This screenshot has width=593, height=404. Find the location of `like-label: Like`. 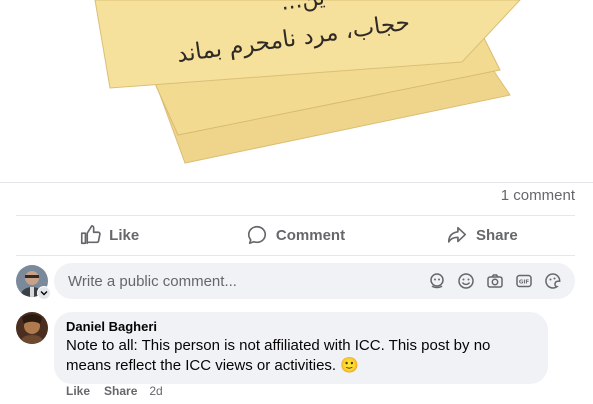

like-label: Like is located at coordinates (124, 235).